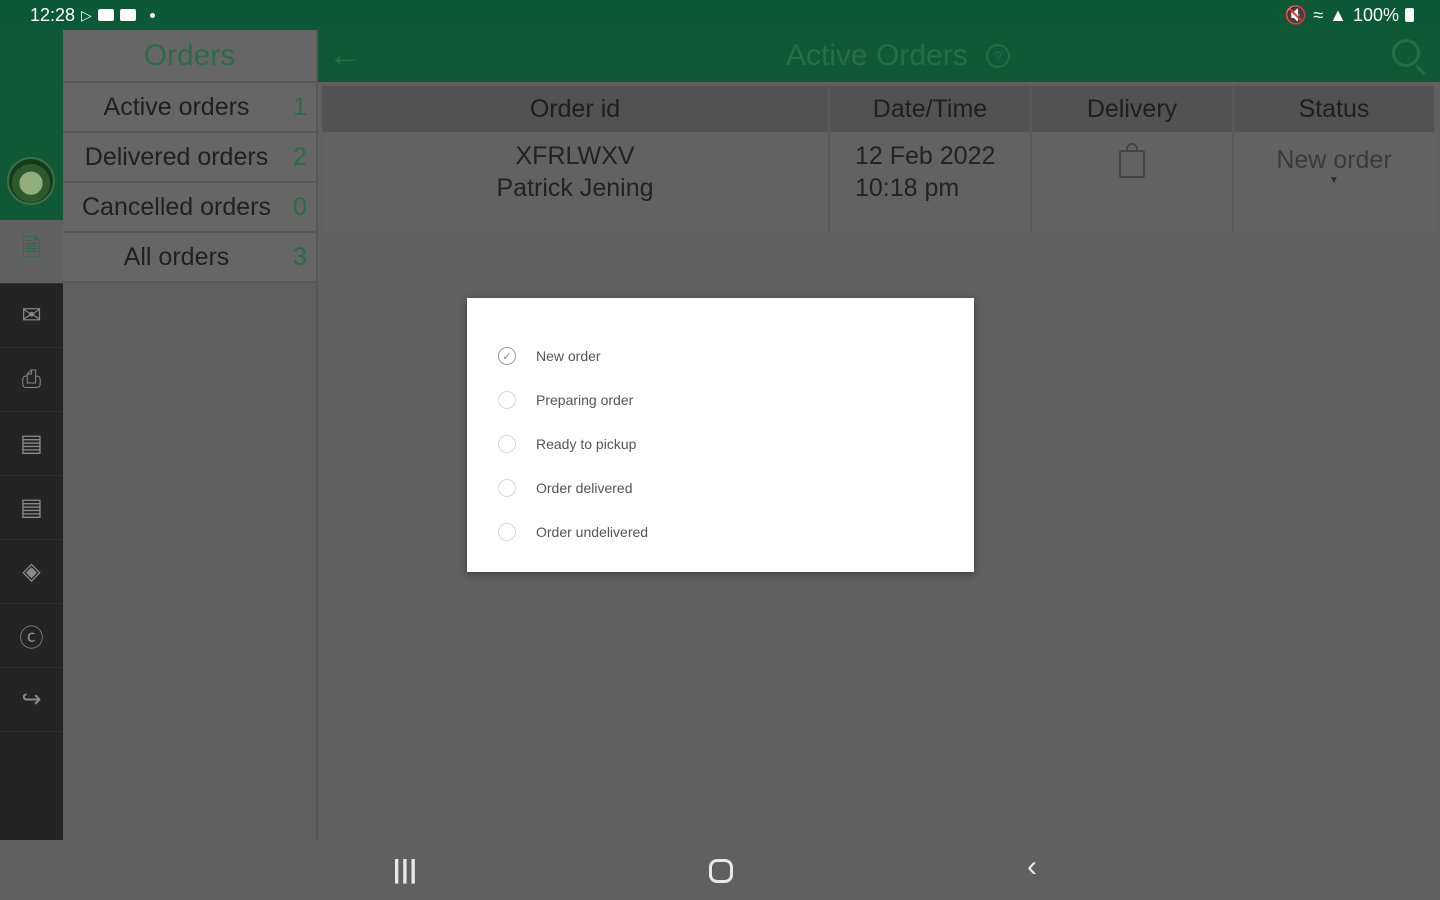  What do you see at coordinates (1133, 182) in the screenshot?
I see `delivery-cell` at bounding box center [1133, 182].